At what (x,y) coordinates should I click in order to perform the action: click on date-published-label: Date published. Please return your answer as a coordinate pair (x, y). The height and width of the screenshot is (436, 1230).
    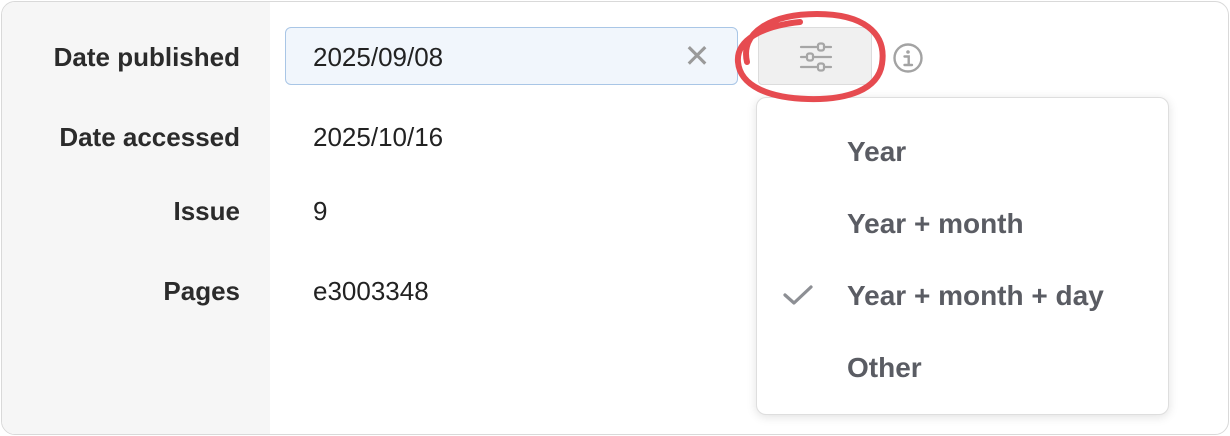
    Looking at the image, I should click on (146, 57).